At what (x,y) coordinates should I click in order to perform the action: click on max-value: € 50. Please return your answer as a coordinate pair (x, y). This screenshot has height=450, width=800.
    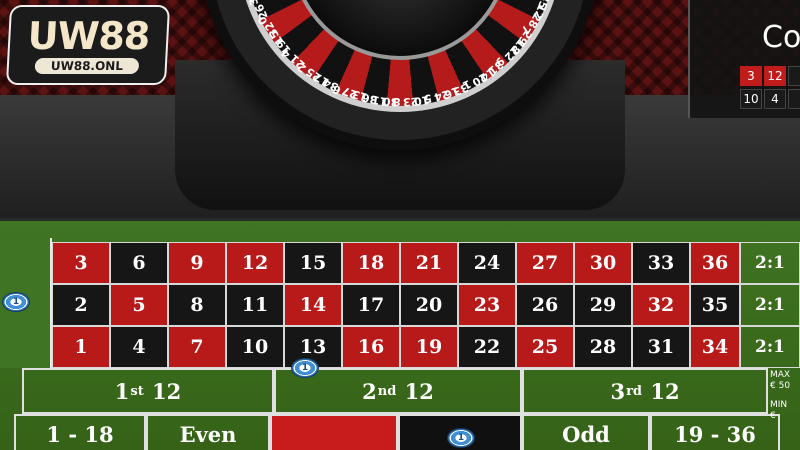
    Looking at the image, I should click on (780, 386).